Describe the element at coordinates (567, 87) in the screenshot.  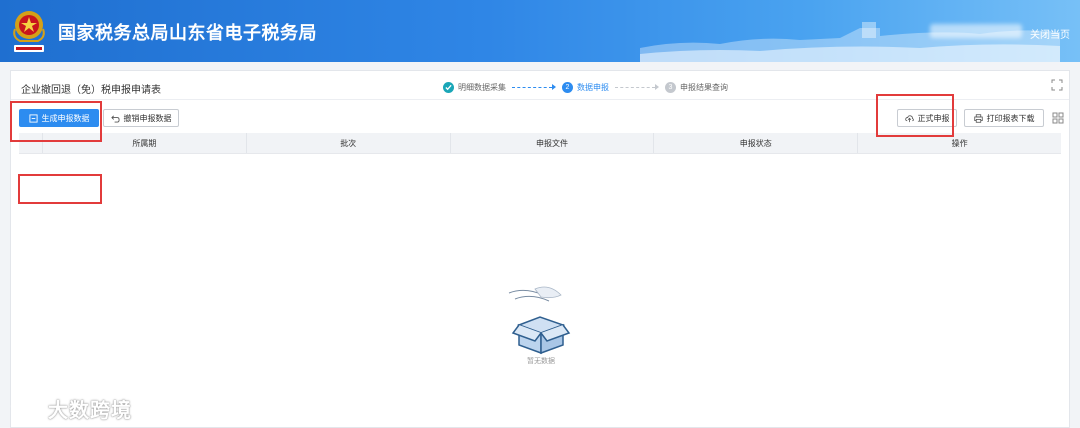
I see `step-number: 2` at that location.